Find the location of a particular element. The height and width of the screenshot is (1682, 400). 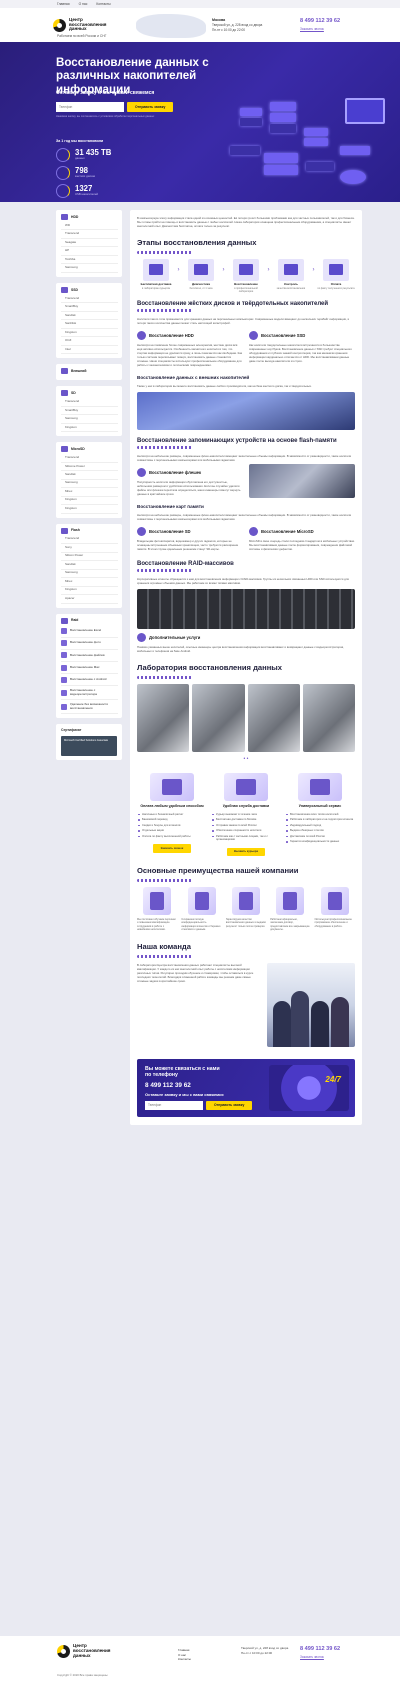

sidebar-item: Sony is located at coordinates (89, 548).